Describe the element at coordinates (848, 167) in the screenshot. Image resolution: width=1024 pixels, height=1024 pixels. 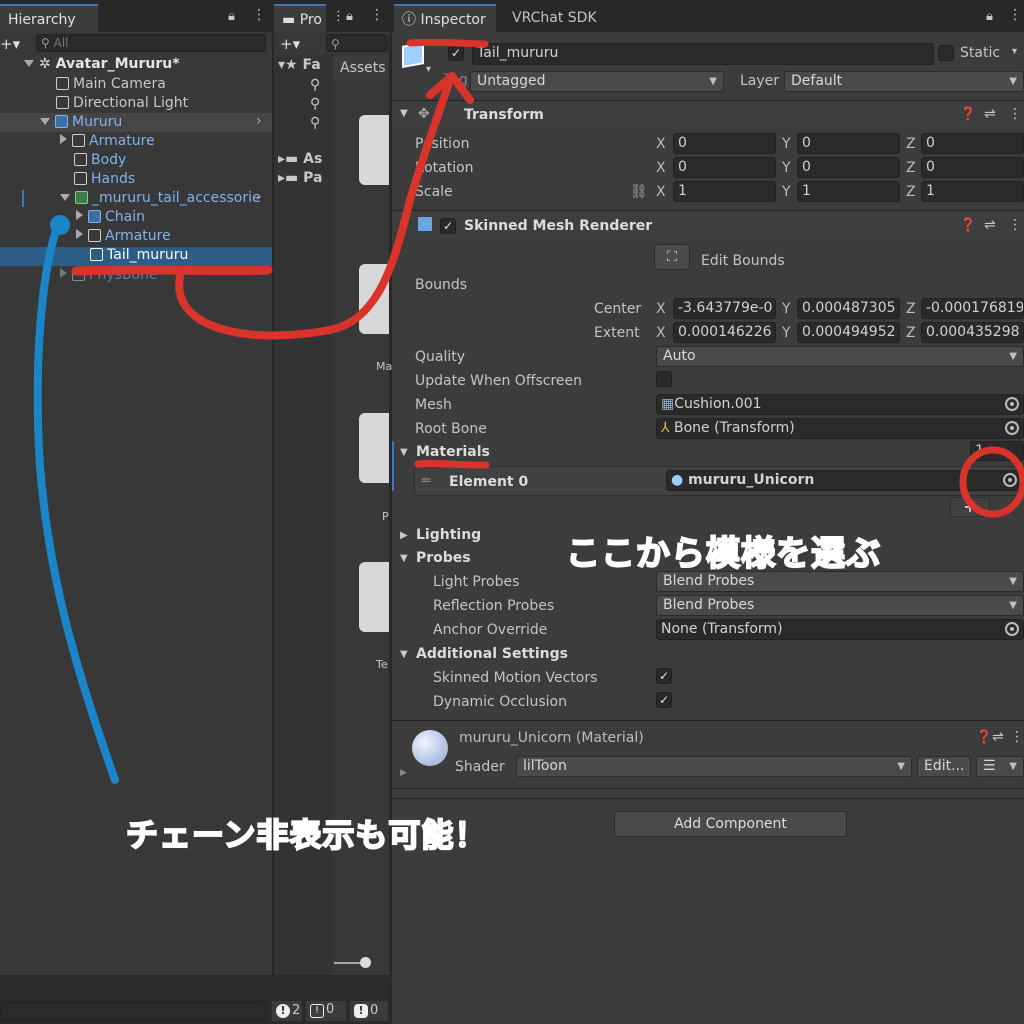
I see `rotation-y-field: 0` at that location.